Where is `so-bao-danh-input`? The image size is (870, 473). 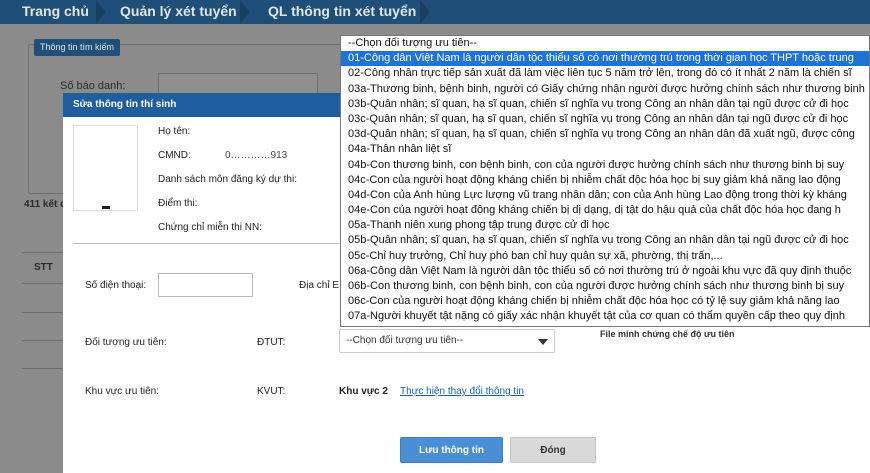
so-bao-danh-input is located at coordinates (238, 84).